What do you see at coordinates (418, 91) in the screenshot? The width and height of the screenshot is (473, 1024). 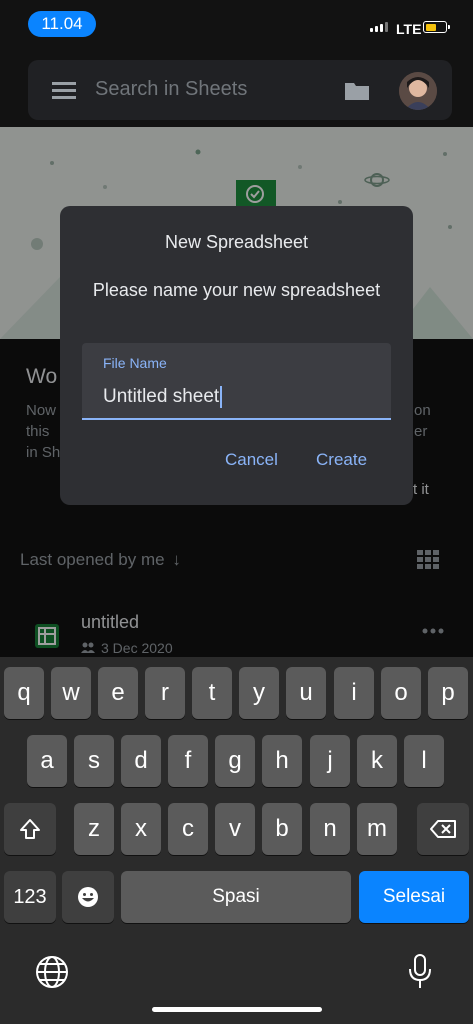 I see `account-avatar` at bounding box center [418, 91].